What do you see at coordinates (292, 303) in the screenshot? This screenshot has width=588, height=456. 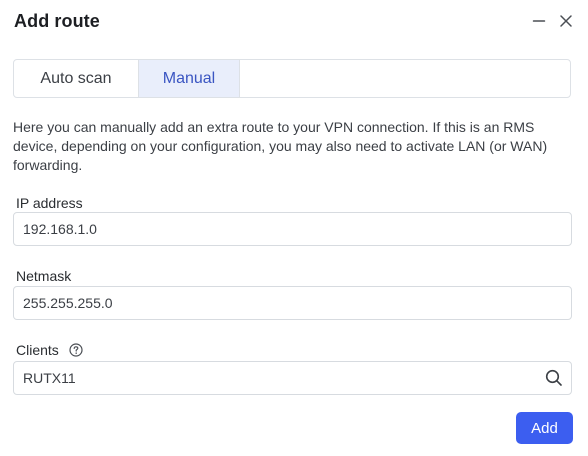 I see `netmask-input: 255.255.255.0` at bounding box center [292, 303].